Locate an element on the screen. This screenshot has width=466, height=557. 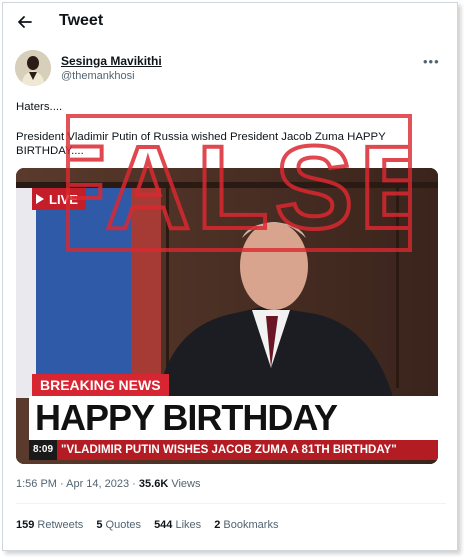
stat-quotes: 5 Quotes is located at coordinates (118, 525).